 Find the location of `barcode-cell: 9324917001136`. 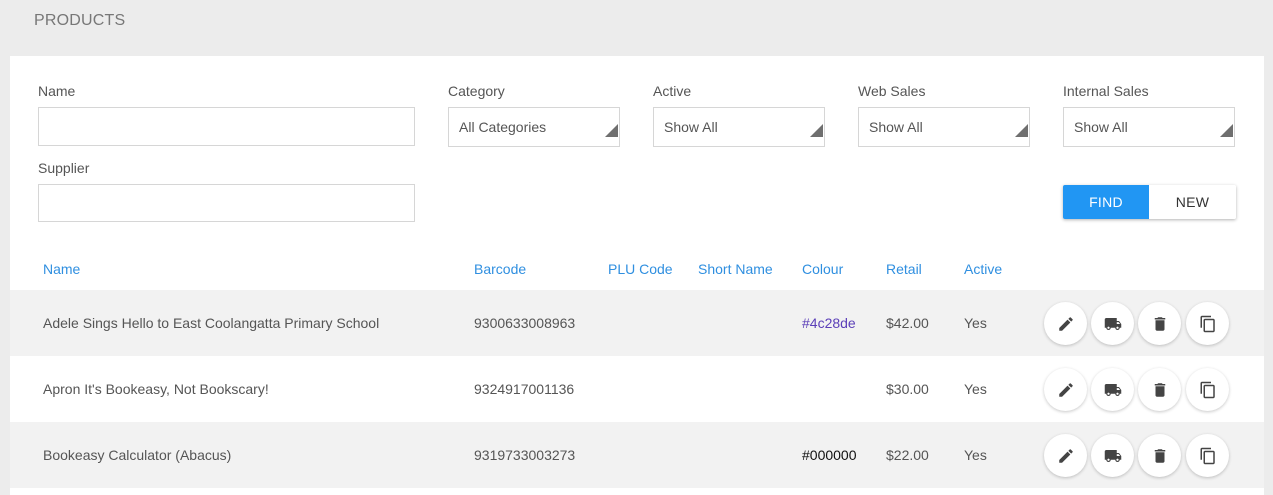

barcode-cell: 9324917001136 is located at coordinates (524, 389).